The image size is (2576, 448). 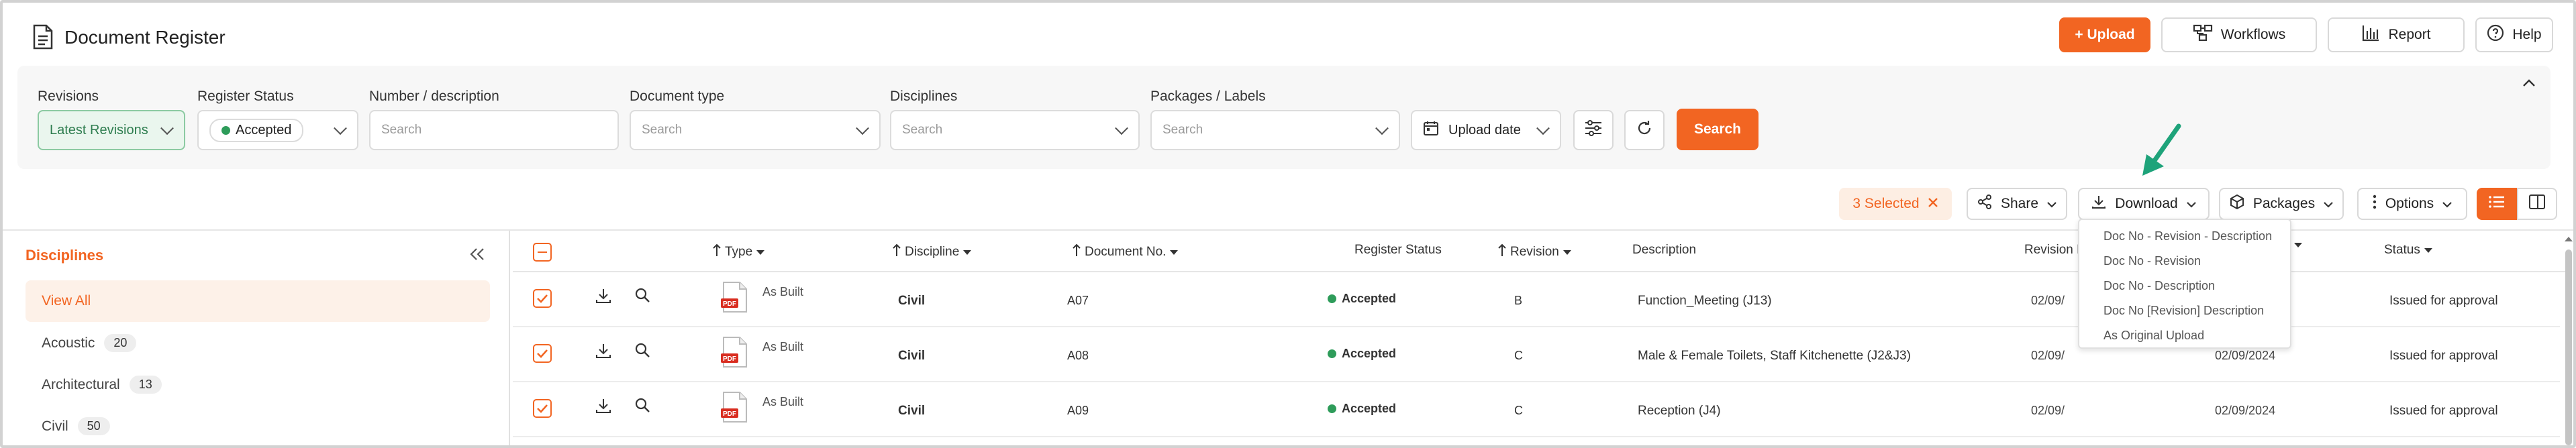 I want to click on column-header-revision: Revision, so click(x=1534, y=252).